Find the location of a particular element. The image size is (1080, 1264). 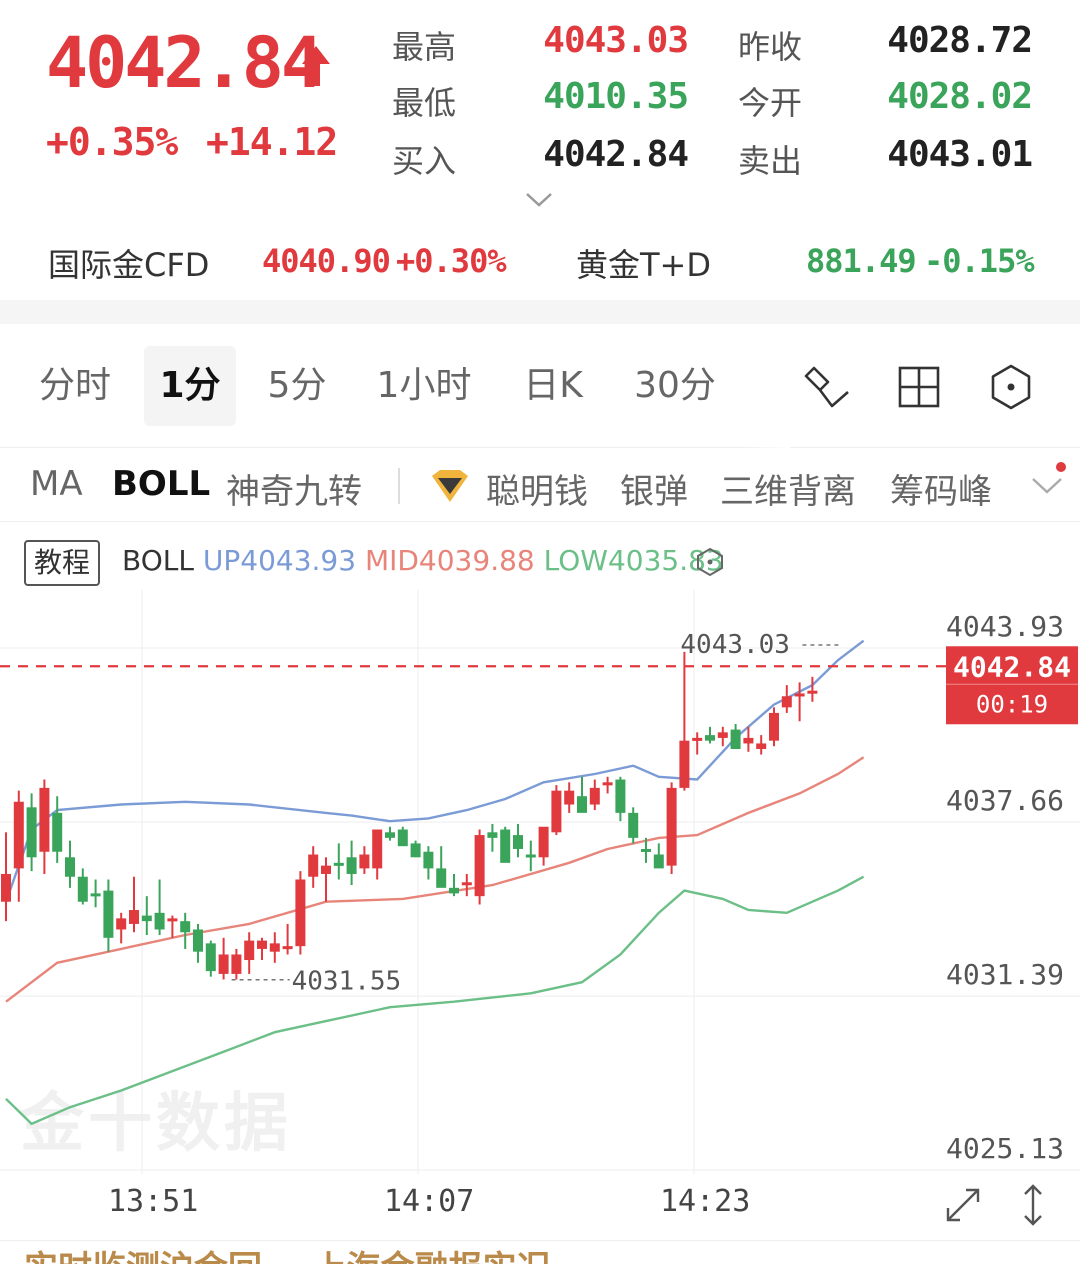

y-tick-label: 4031.39 is located at coordinates (1005, 974).